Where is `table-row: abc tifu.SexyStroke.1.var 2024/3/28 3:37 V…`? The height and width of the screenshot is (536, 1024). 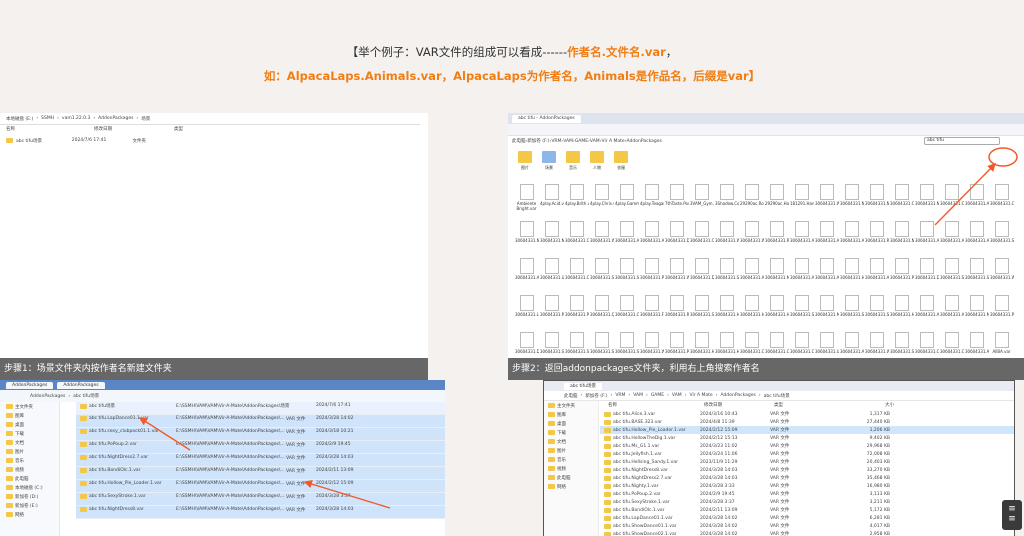 table-row: abc tifu.SexyStroke.1.var 2024/3/28 3:37 V… is located at coordinates (807, 502).